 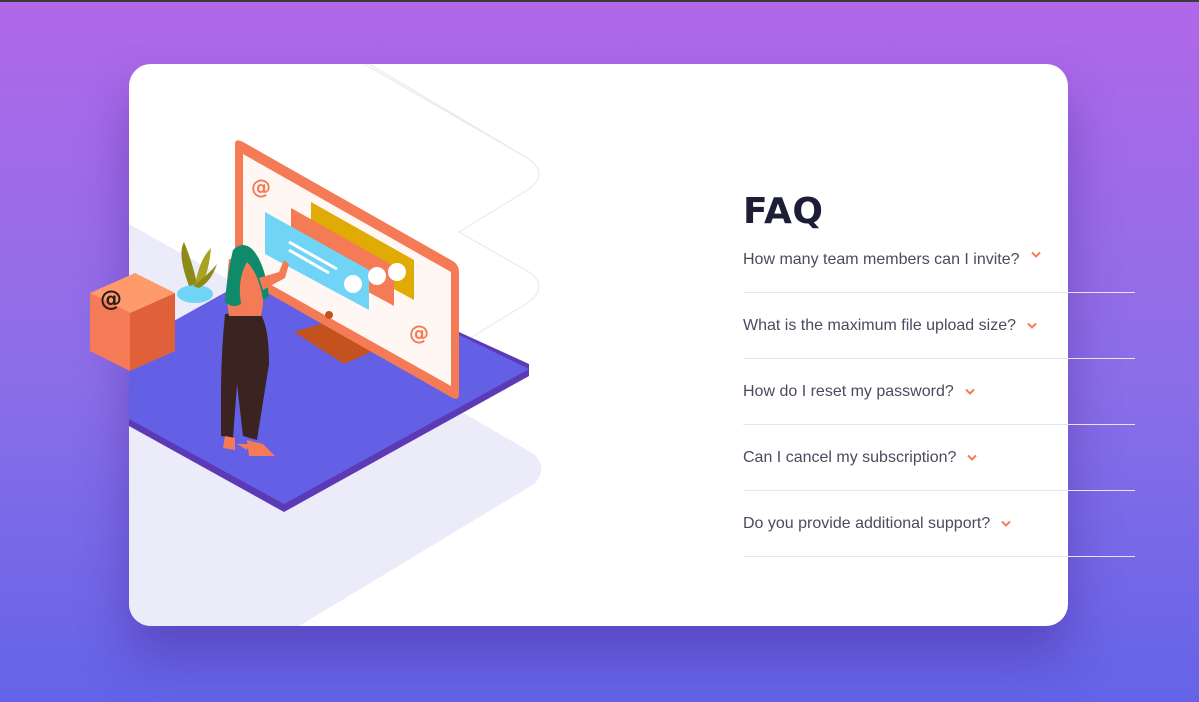 I want to click on page-title: FAQ, so click(x=783, y=211).